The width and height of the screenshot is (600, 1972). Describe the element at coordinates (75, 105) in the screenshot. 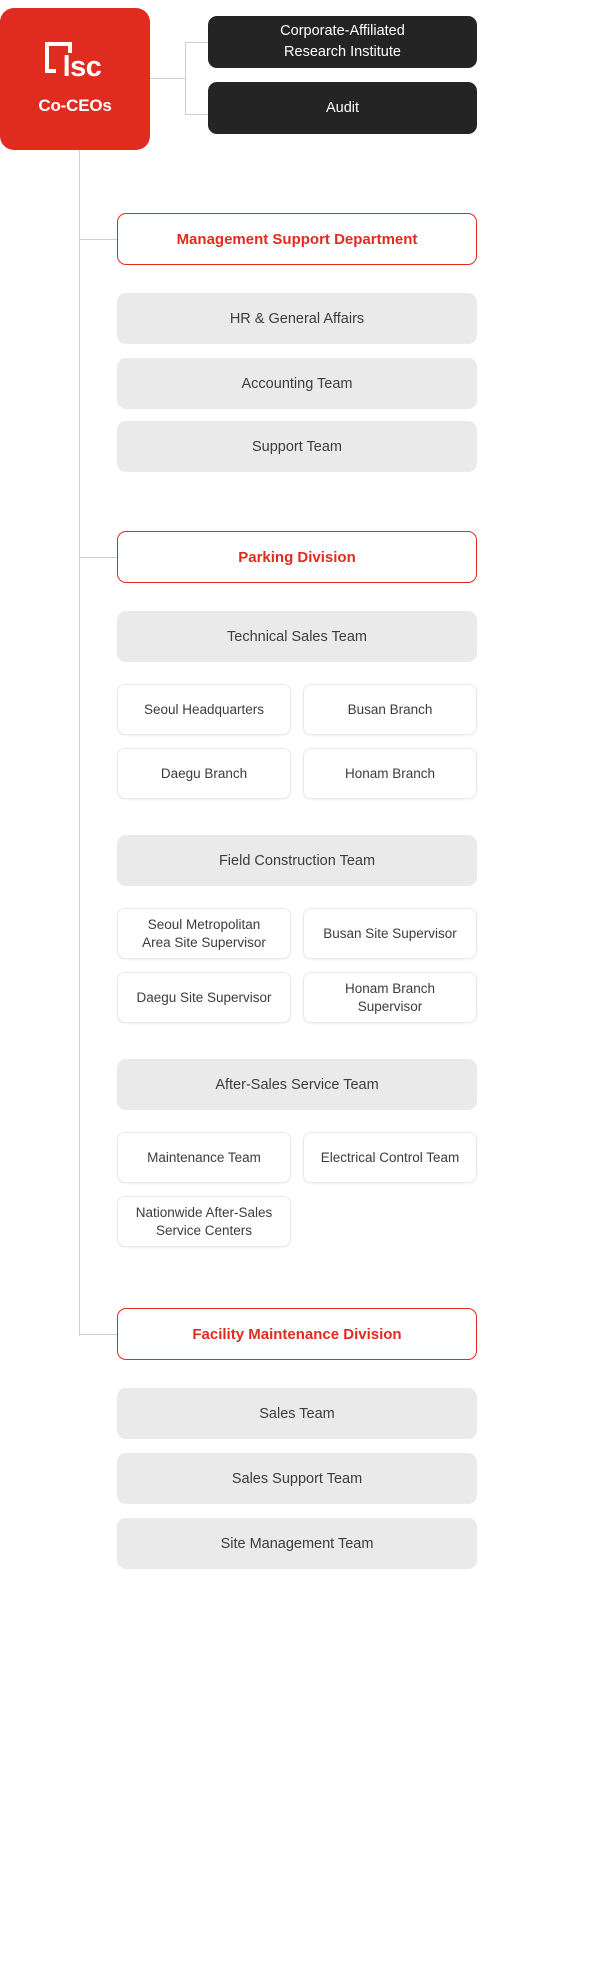

I see `root-node-title: Co-CEOs` at that location.